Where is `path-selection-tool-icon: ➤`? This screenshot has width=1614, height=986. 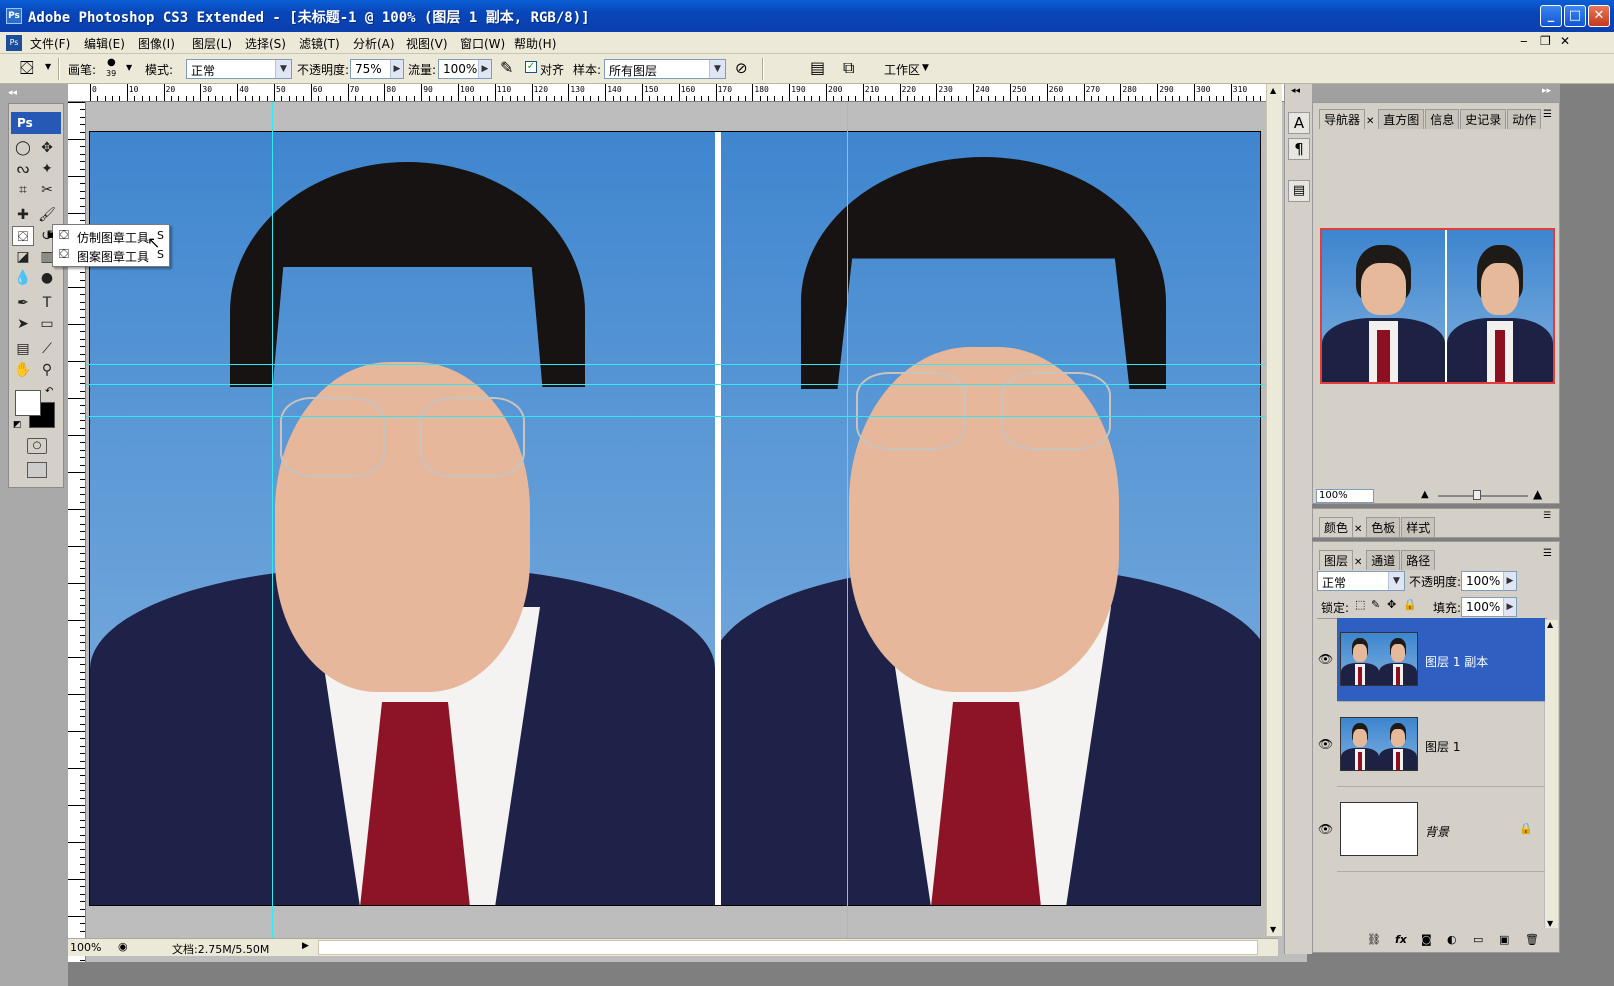 path-selection-tool-icon: ➤ is located at coordinates (23, 324).